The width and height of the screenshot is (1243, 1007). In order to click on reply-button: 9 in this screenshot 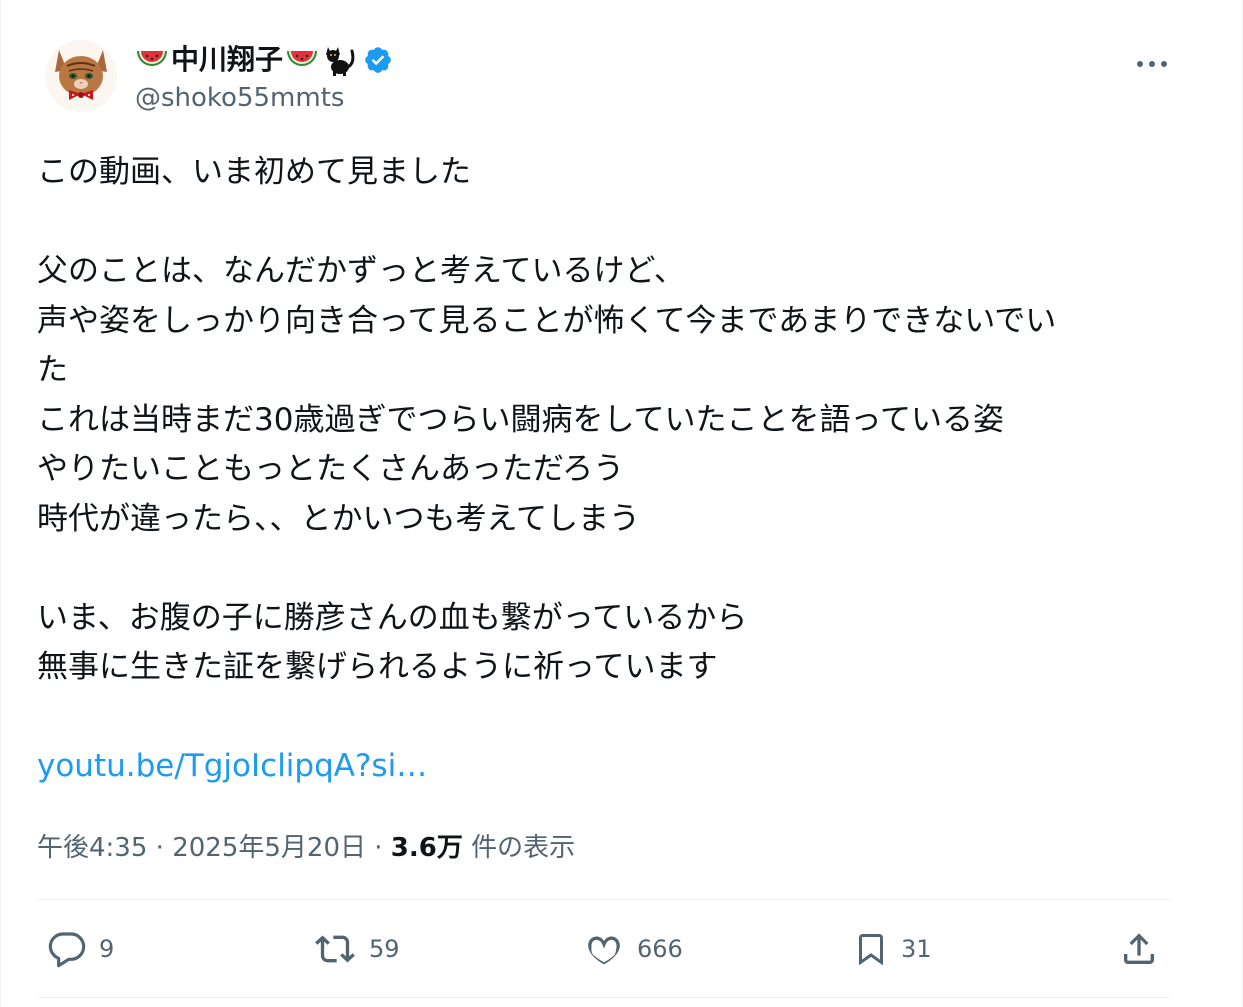, I will do `click(80, 949)`.